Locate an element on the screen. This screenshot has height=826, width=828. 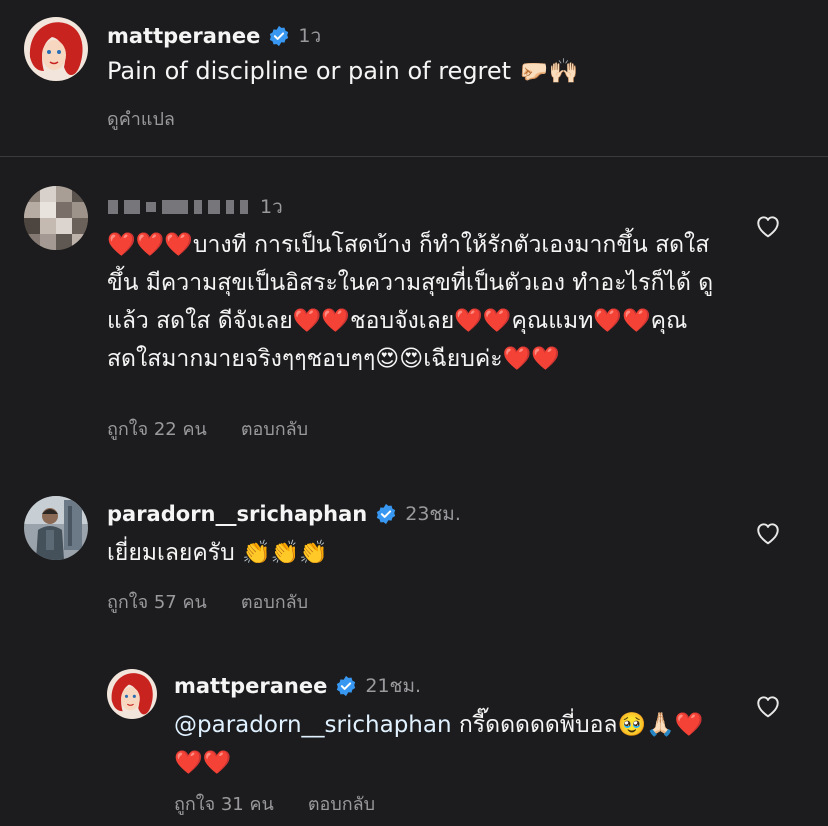
comment-avatar-paradorn is located at coordinates (56, 528).